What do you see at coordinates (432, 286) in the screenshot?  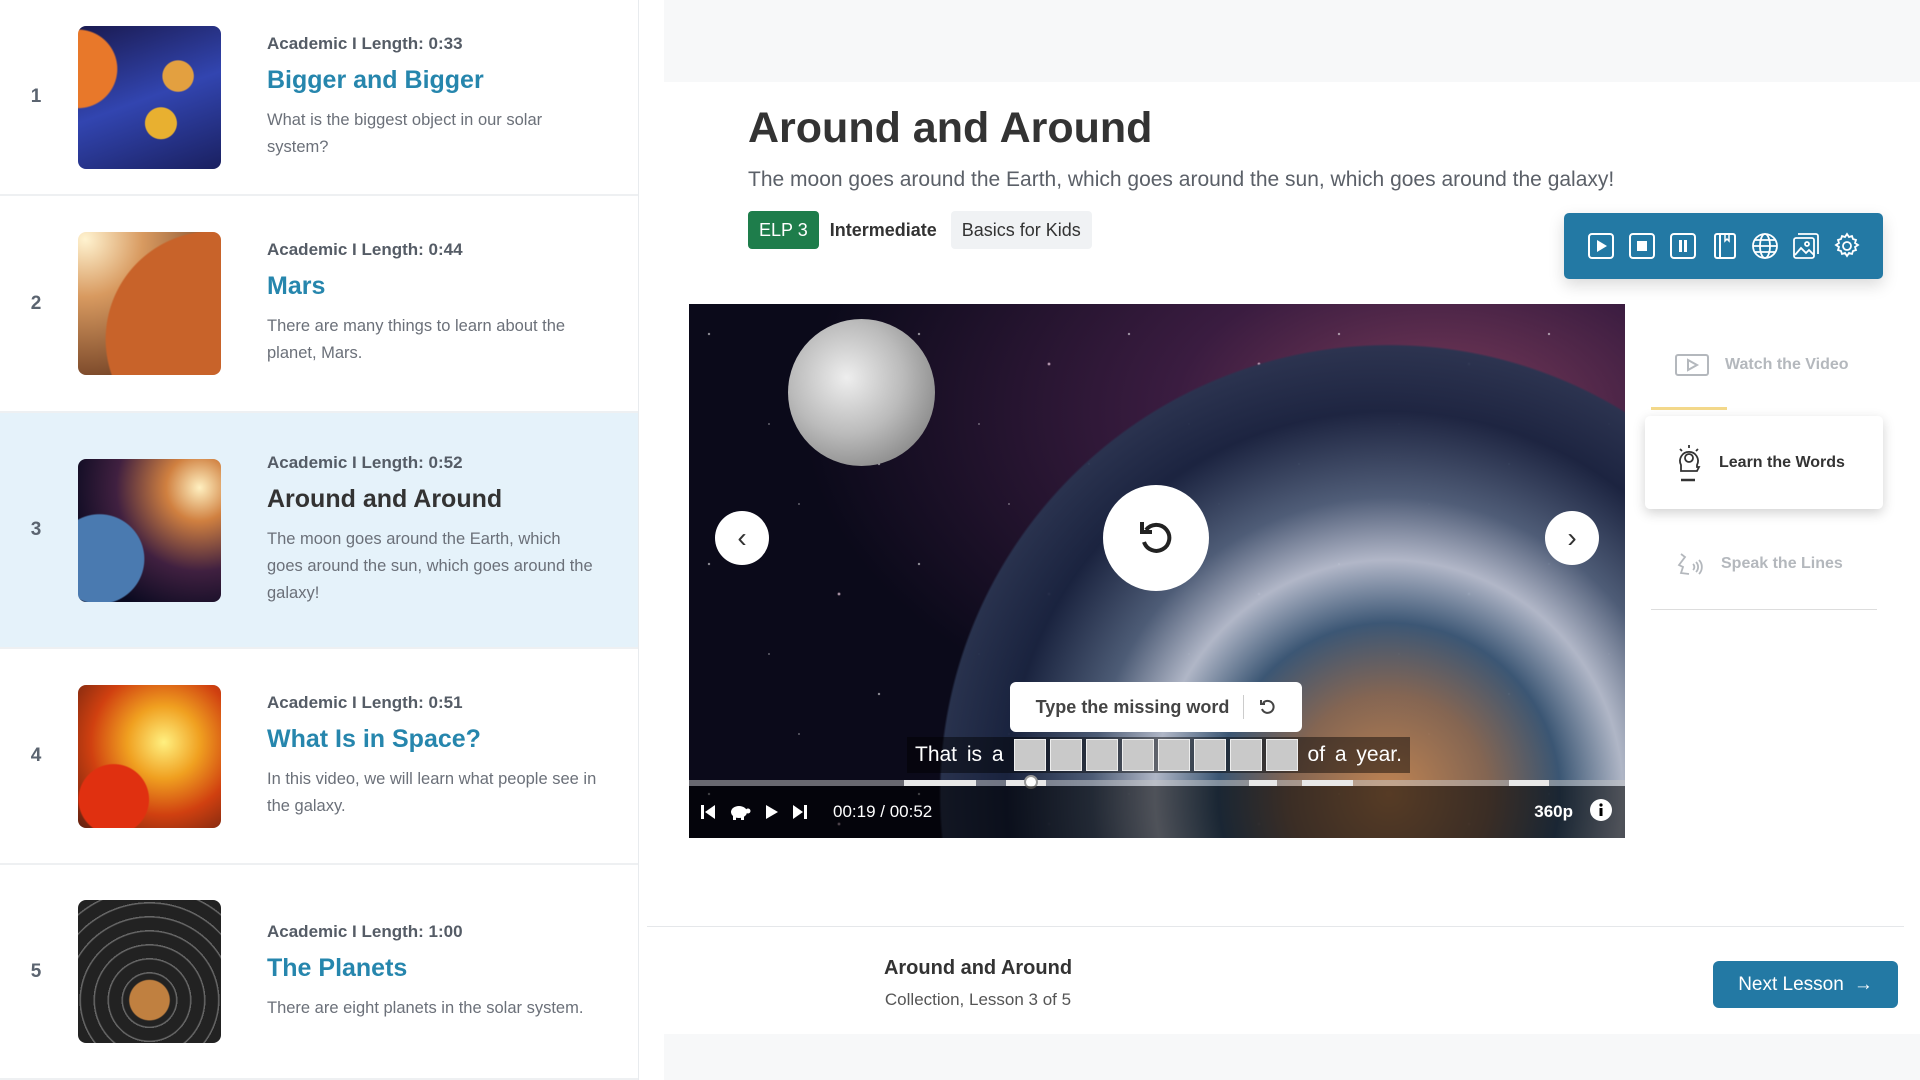 I see `lesson-title: Mars` at bounding box center [432, 286].